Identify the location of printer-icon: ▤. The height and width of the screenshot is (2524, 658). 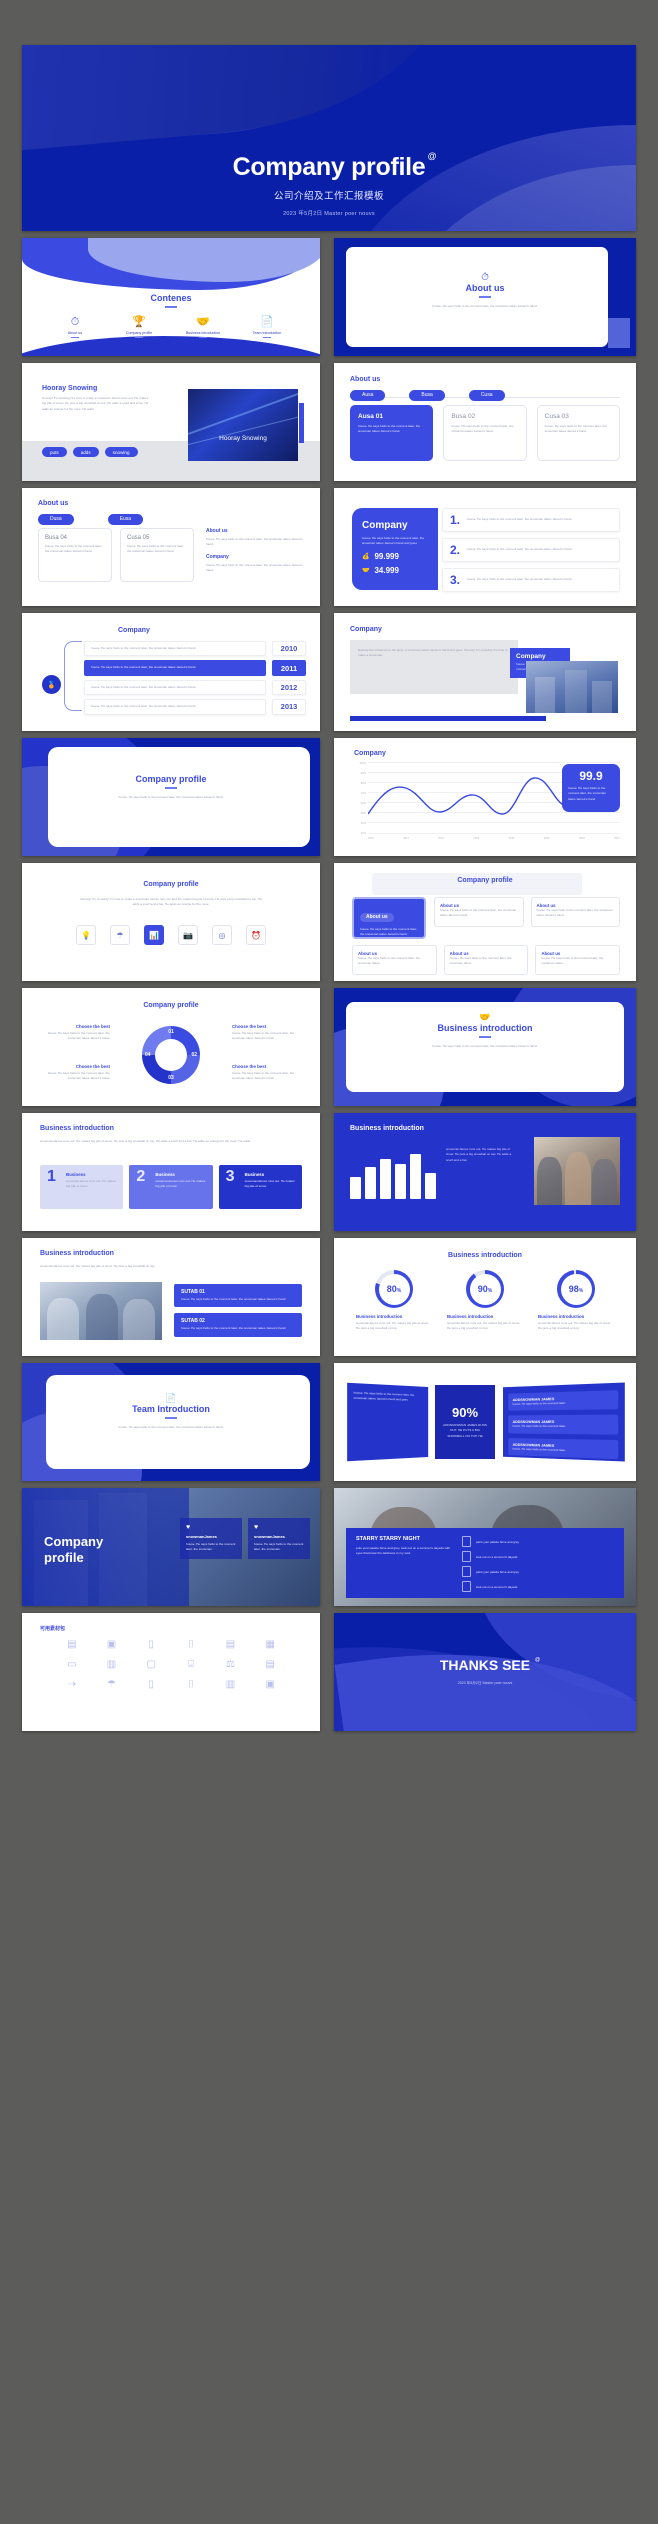
(230, 1644).